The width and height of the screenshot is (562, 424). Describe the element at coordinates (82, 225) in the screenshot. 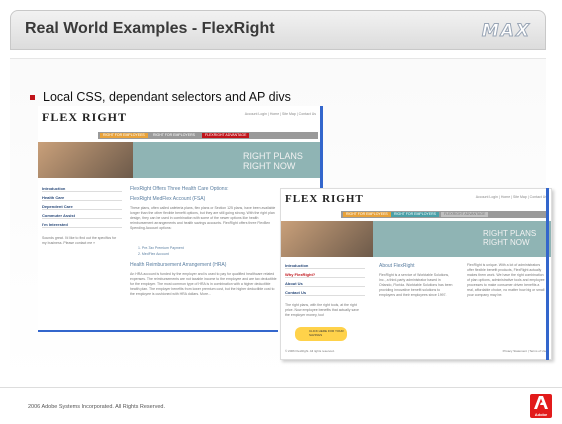

I see `sidebar-item-interested: I'm Interested` at that location.